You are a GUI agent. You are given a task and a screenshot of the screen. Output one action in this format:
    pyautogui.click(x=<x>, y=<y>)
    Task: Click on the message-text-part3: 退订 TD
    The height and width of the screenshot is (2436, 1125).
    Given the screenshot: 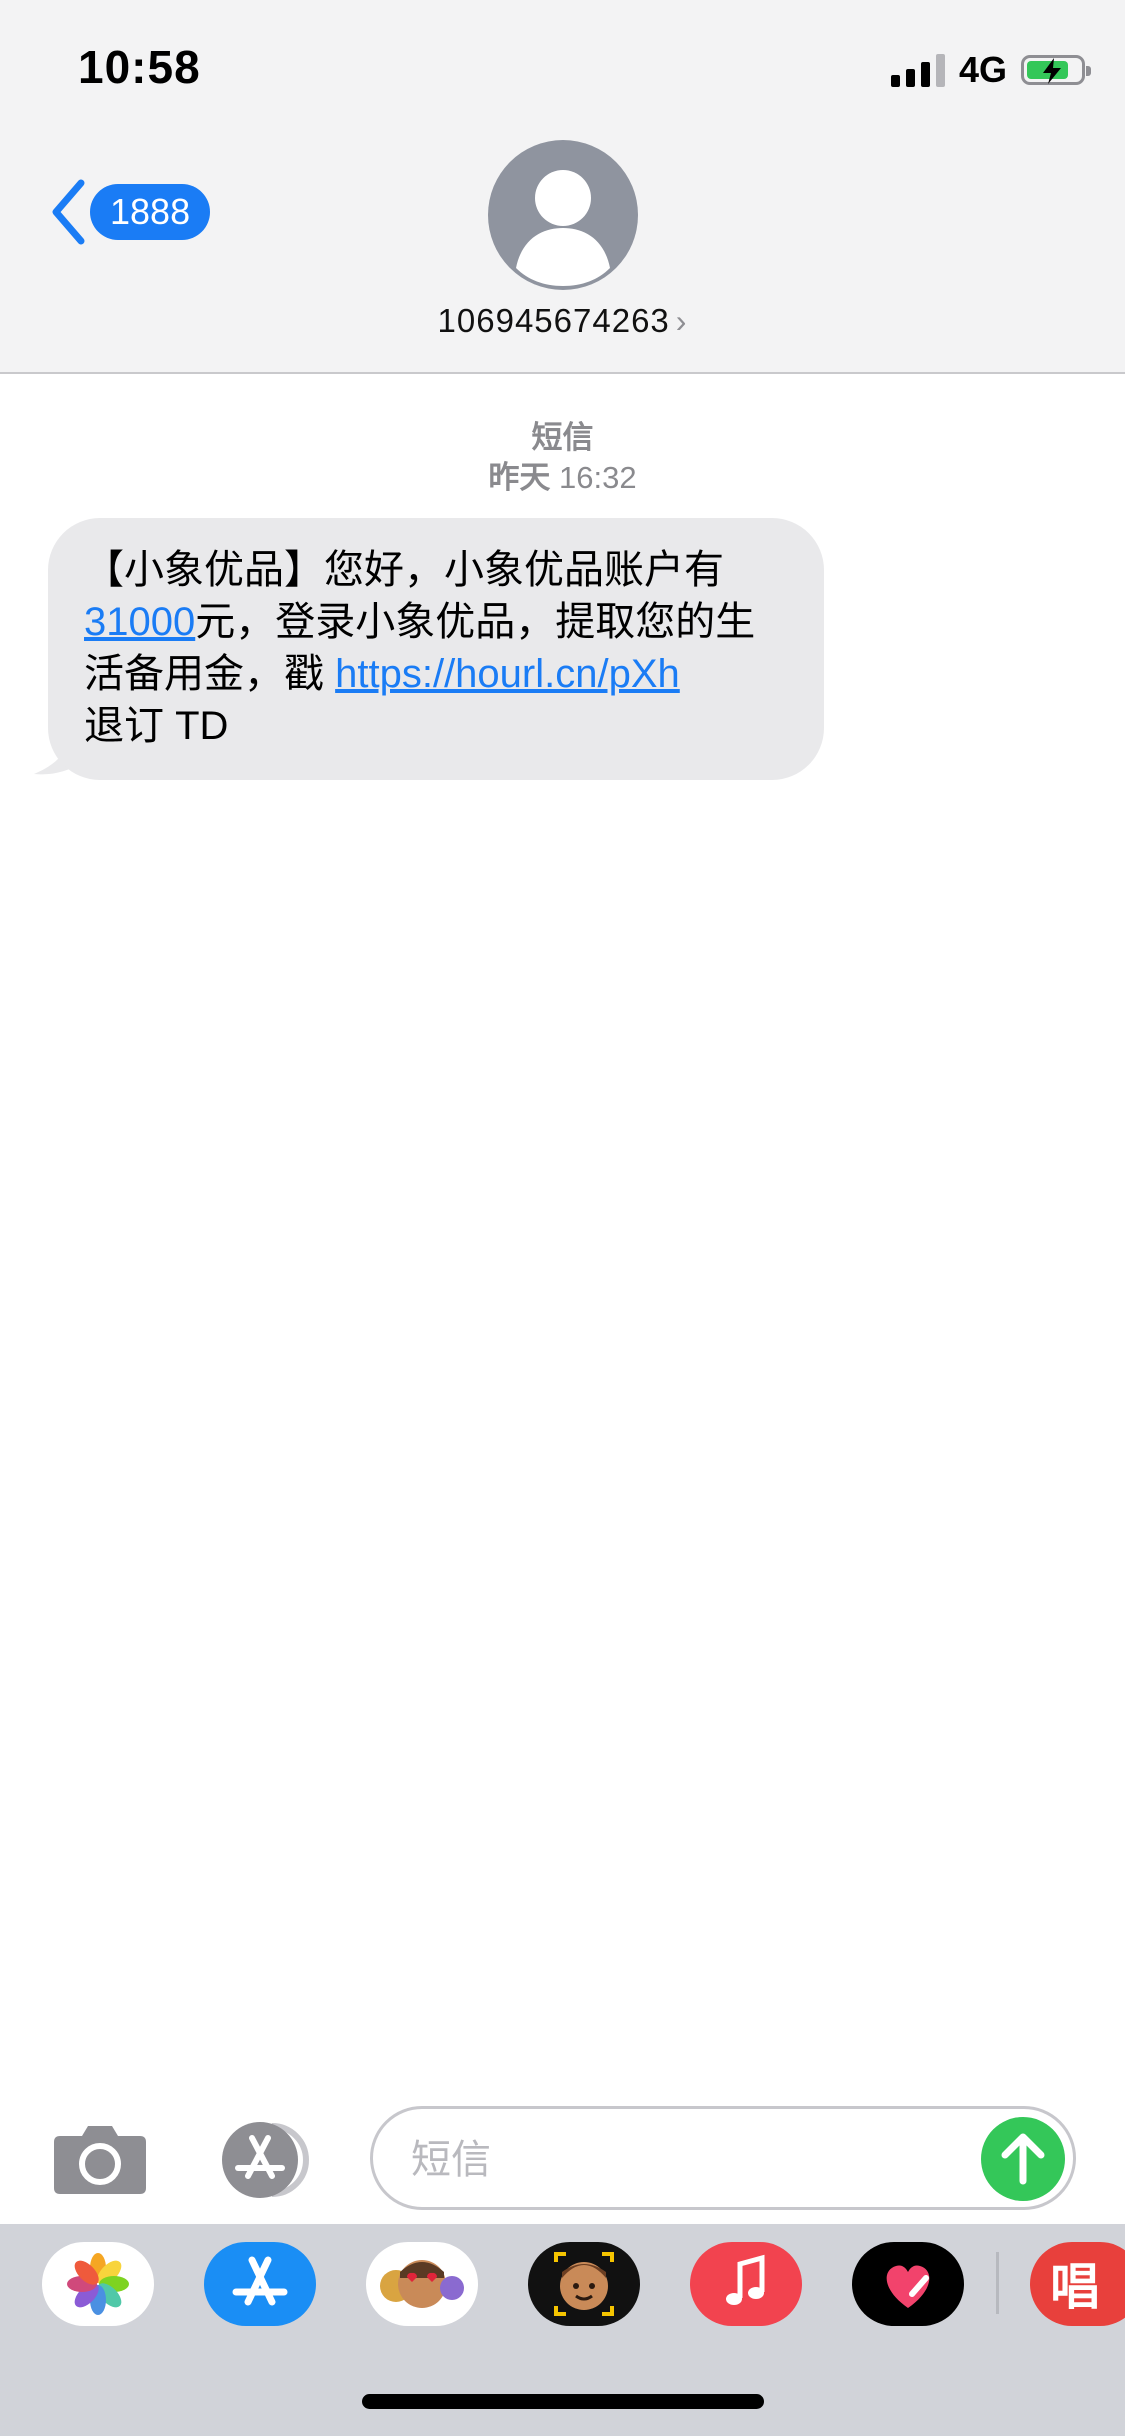 What is the action you would take?
    pyautogui.click(x=156, y=726)
    